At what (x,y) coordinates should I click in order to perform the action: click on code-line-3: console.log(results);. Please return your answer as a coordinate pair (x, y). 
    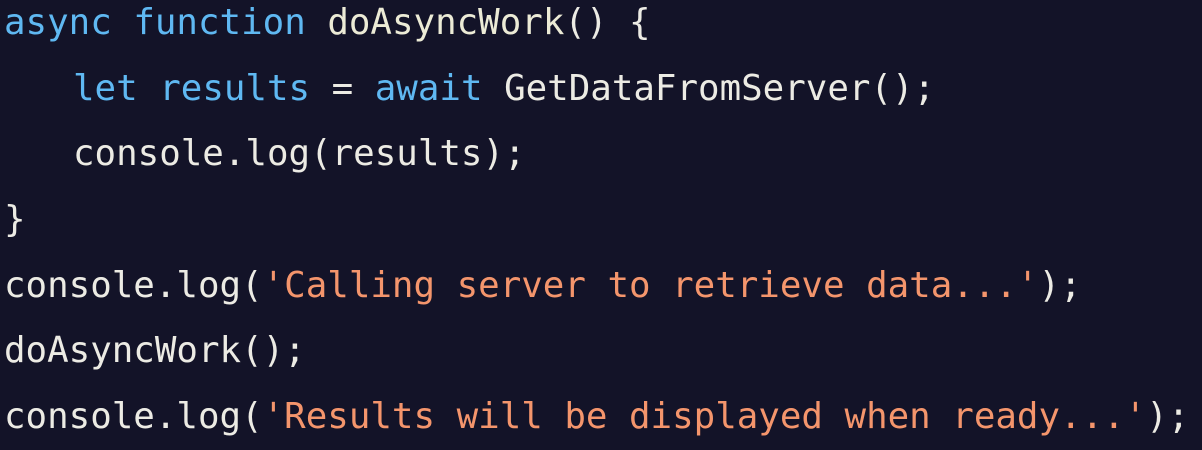
    Looking at the image, I should click on (596, 154).